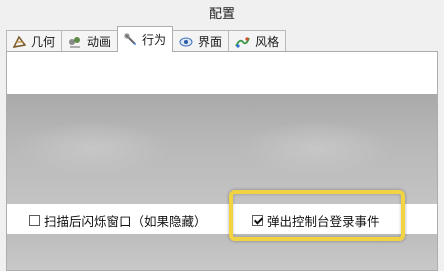  I want to click on blurred-content-lower, so click(222, 252).